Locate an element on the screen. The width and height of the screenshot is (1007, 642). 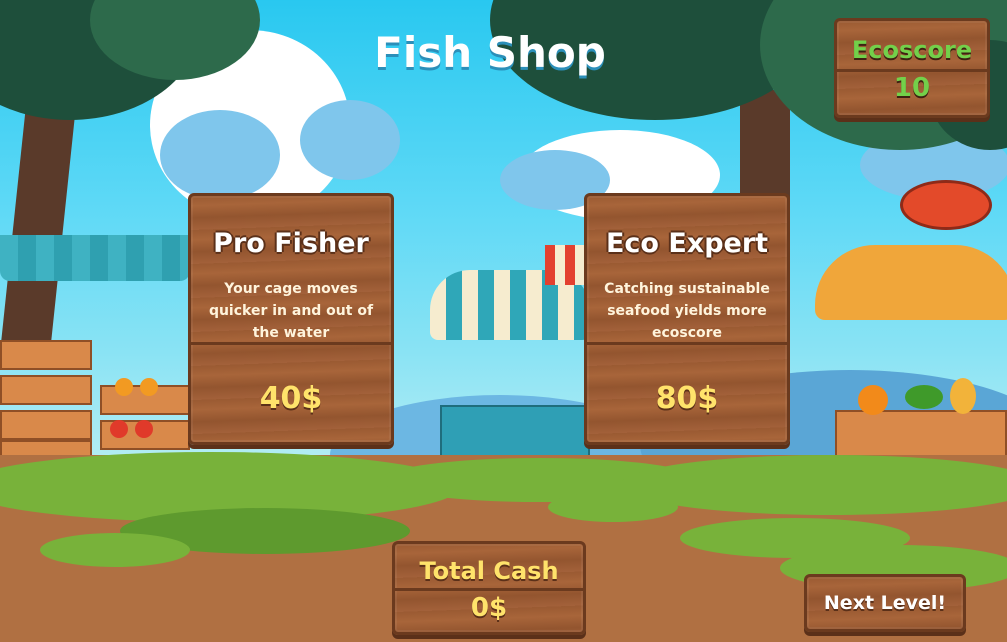
ecoscore-value: 10 is located at coordinates (912, 88).